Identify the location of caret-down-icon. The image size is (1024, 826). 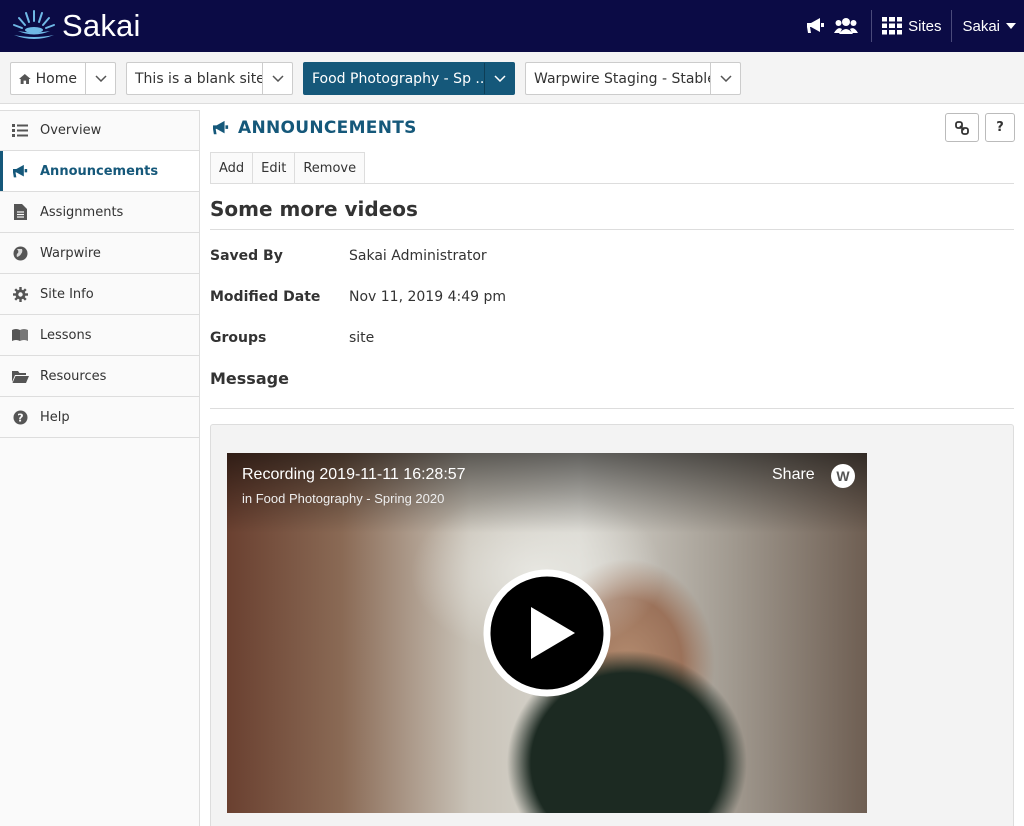
(1011, 26).